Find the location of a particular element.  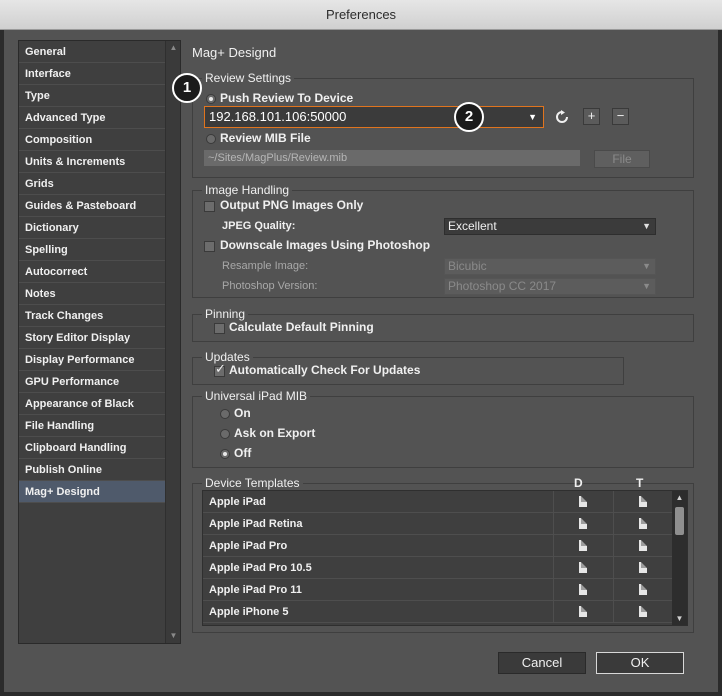

sidebar-item-publish-online: Publish Online is located at coordinates (93, 470).